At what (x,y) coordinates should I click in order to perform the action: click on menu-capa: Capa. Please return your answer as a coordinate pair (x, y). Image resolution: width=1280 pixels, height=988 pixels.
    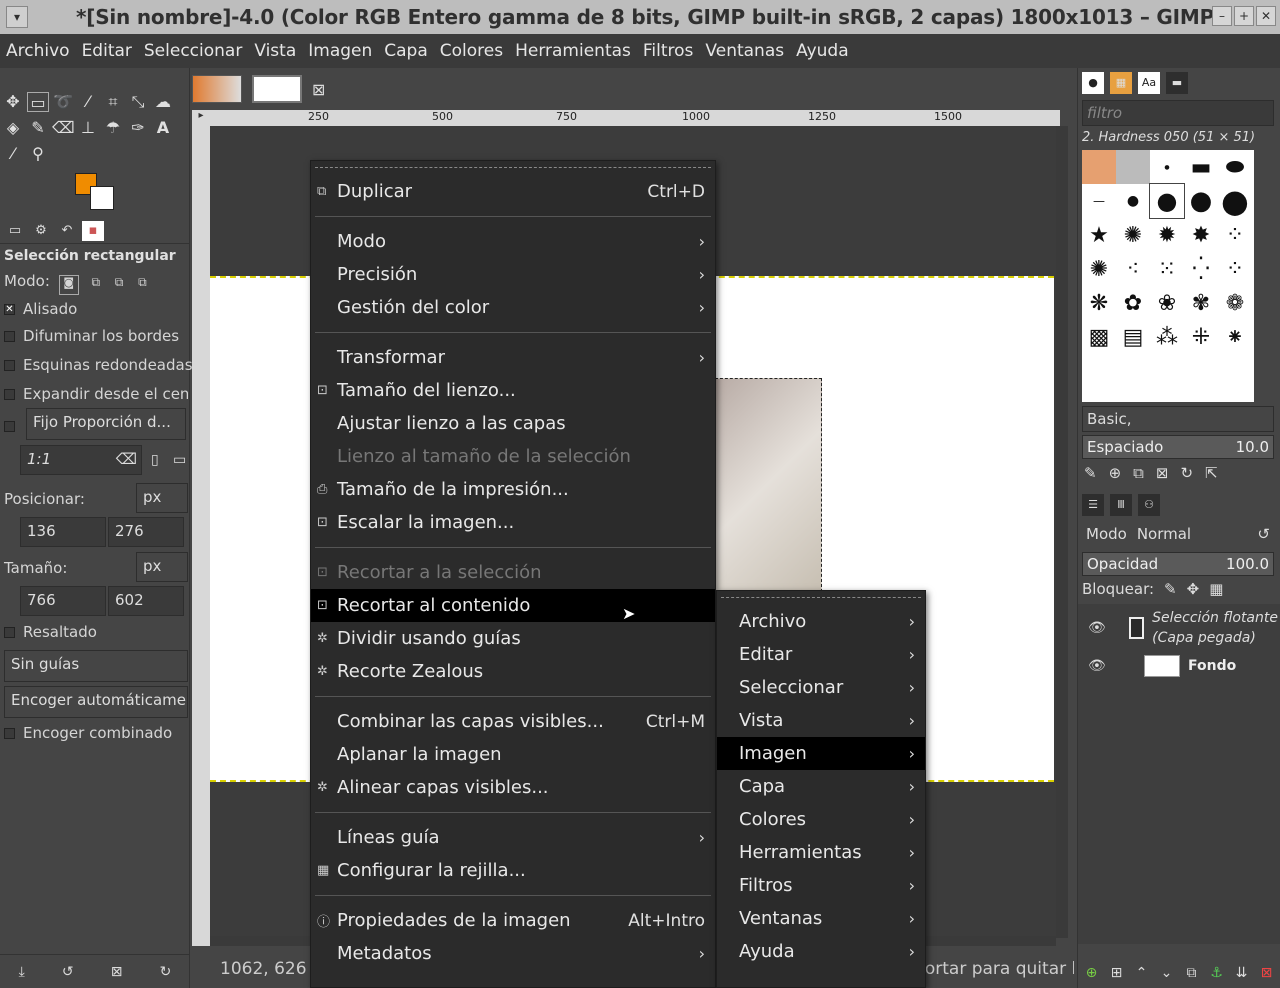
    Looking at the image, I should click on (406, 51).